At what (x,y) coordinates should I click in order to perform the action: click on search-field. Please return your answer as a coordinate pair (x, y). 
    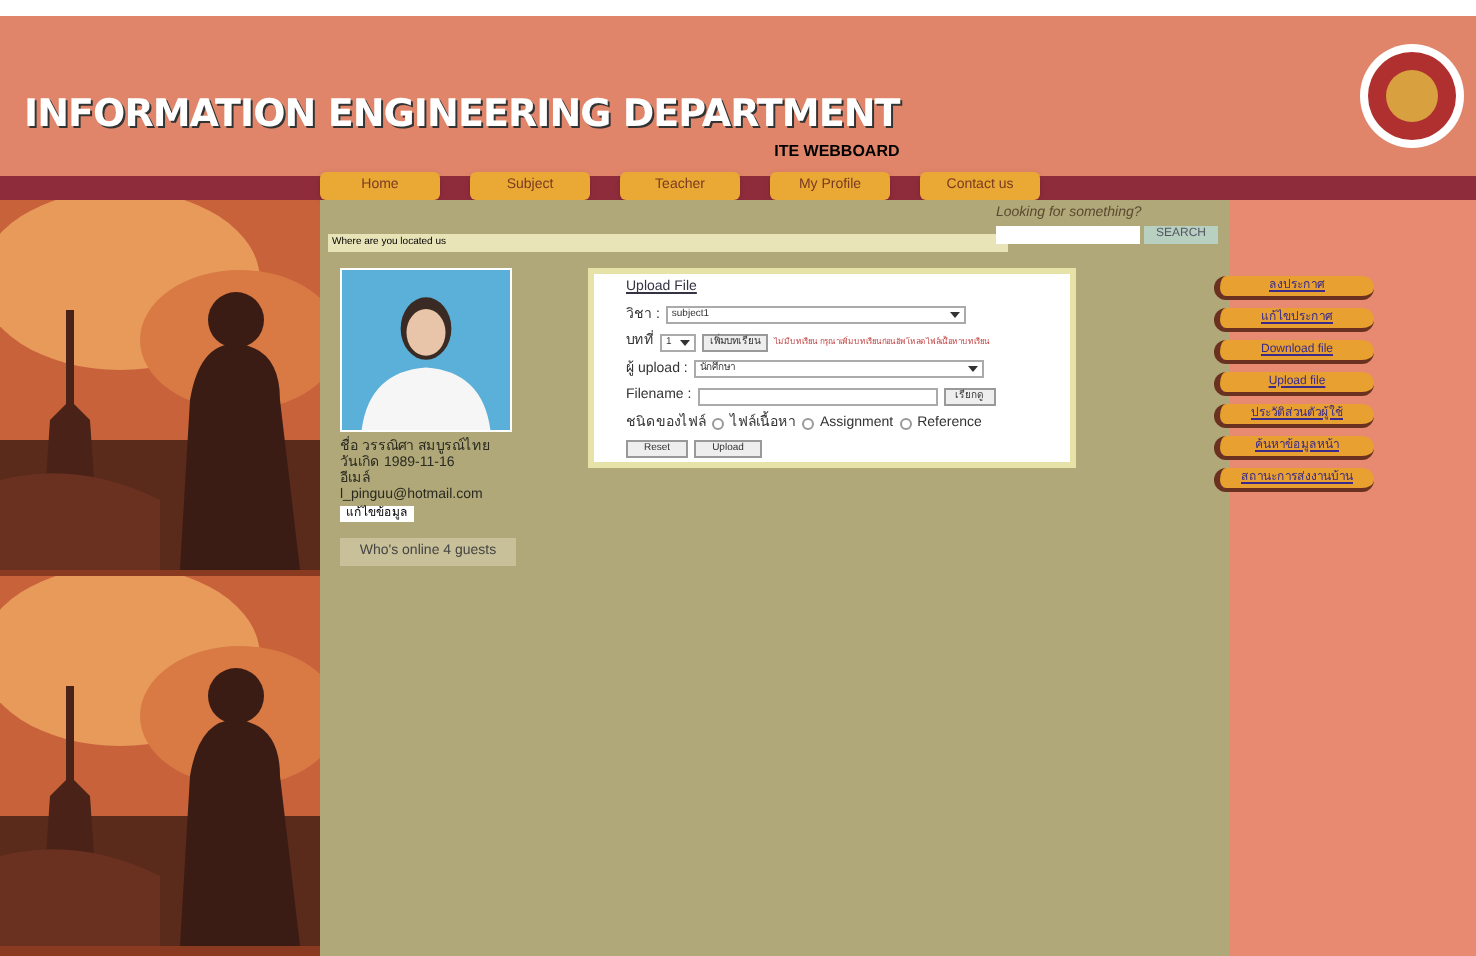
    Looking at the image, I should click on (1067, 234).